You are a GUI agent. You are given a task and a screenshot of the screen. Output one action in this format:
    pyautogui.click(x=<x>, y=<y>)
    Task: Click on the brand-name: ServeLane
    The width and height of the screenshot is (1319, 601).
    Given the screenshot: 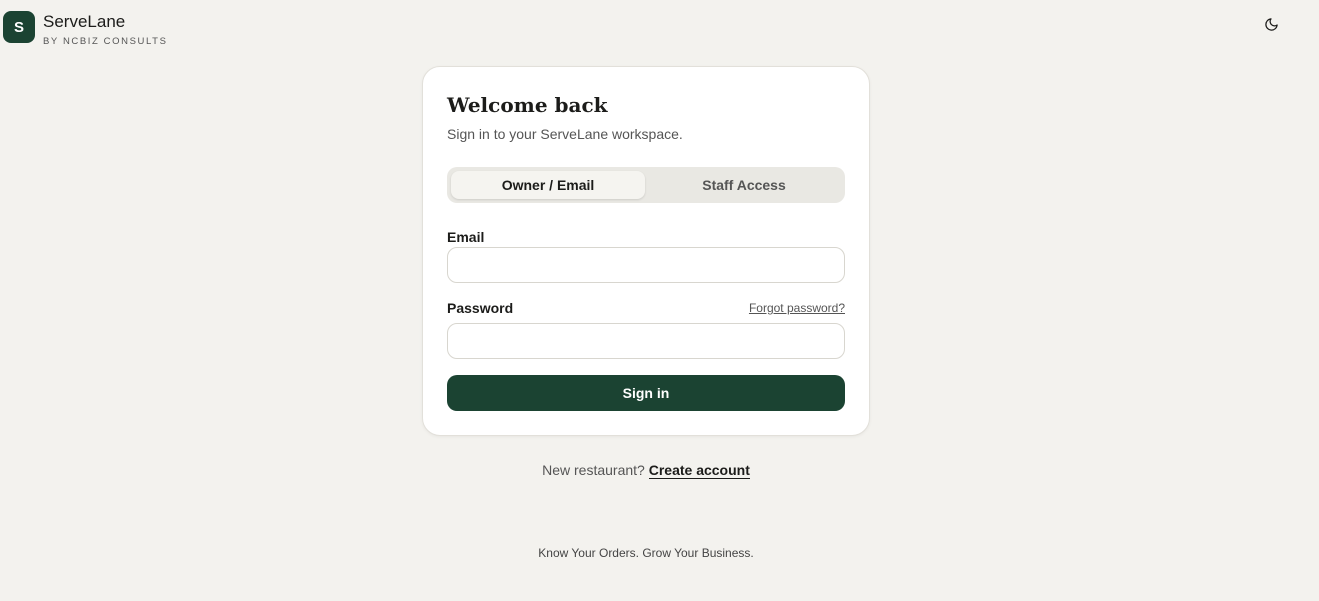 What is the action you would take?
    pyautogui.click(x=84, y=21)
    